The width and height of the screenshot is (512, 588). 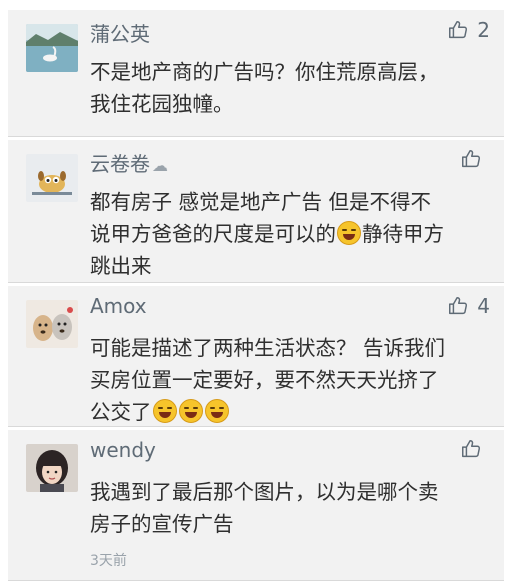 What do you see at coordinates (291, 234) in the screenshot?
I see `comment-text: 都有房子 感觉是地产广告 但是不得不 说甲方爸爸的尺度是可以的 静待甲方 跳出来` at bounding box center [291, 234].